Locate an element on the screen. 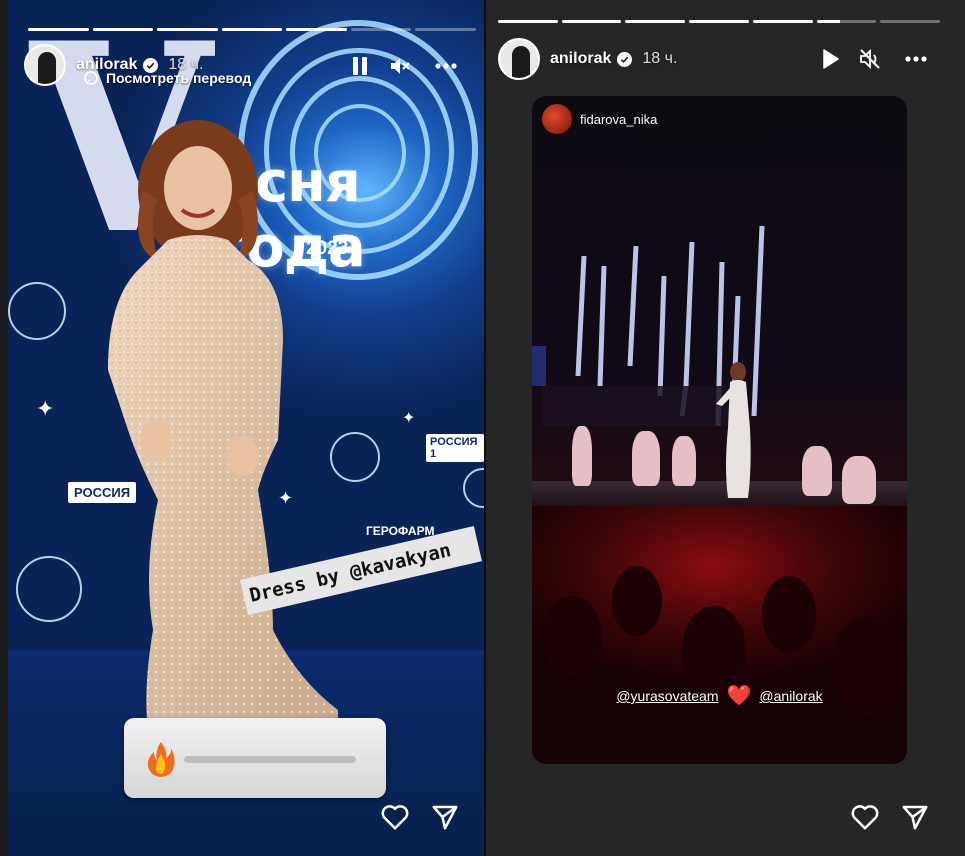 This screenshot has height=856, width=965. repost-avatar is located at coordinates (557, 119).